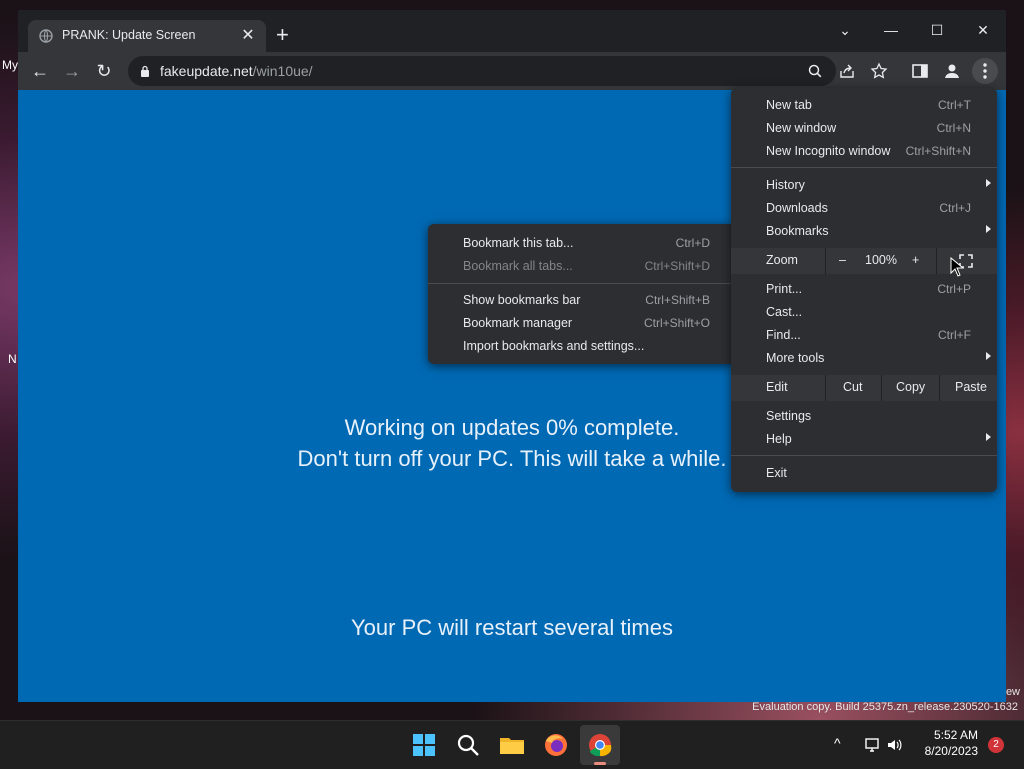 The width and height of the screenshot is (1024, 769). What do you see at coordinates (895, 745) in the screenshot?
I see `volume-icon` at bounding box center [895, 745].